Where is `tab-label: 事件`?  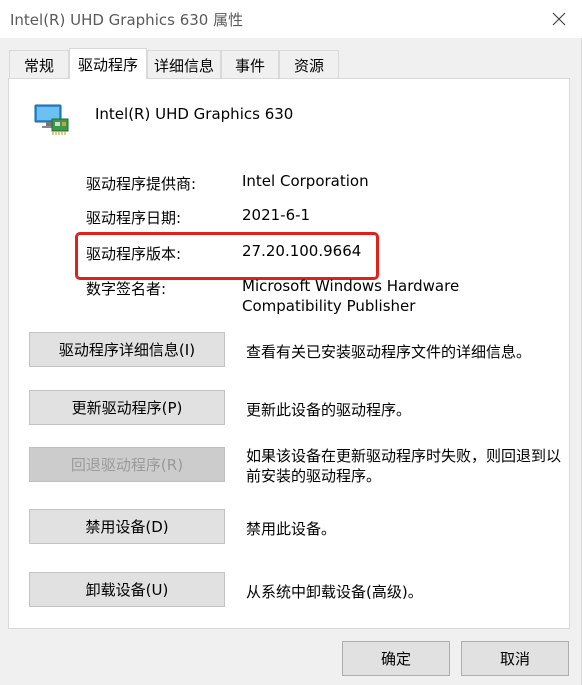 tab-label: 事件 is located at coordinates (249, 65).